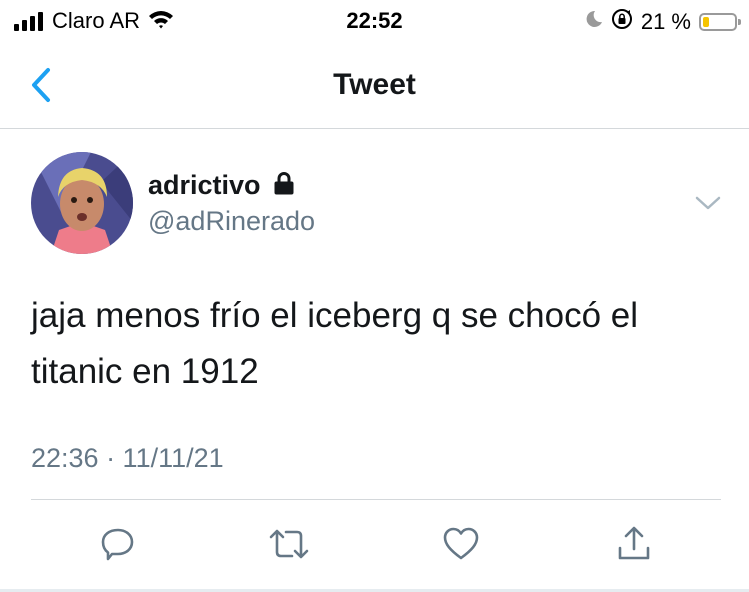  I want to click on page-title: Tweet, so click(374, 84).